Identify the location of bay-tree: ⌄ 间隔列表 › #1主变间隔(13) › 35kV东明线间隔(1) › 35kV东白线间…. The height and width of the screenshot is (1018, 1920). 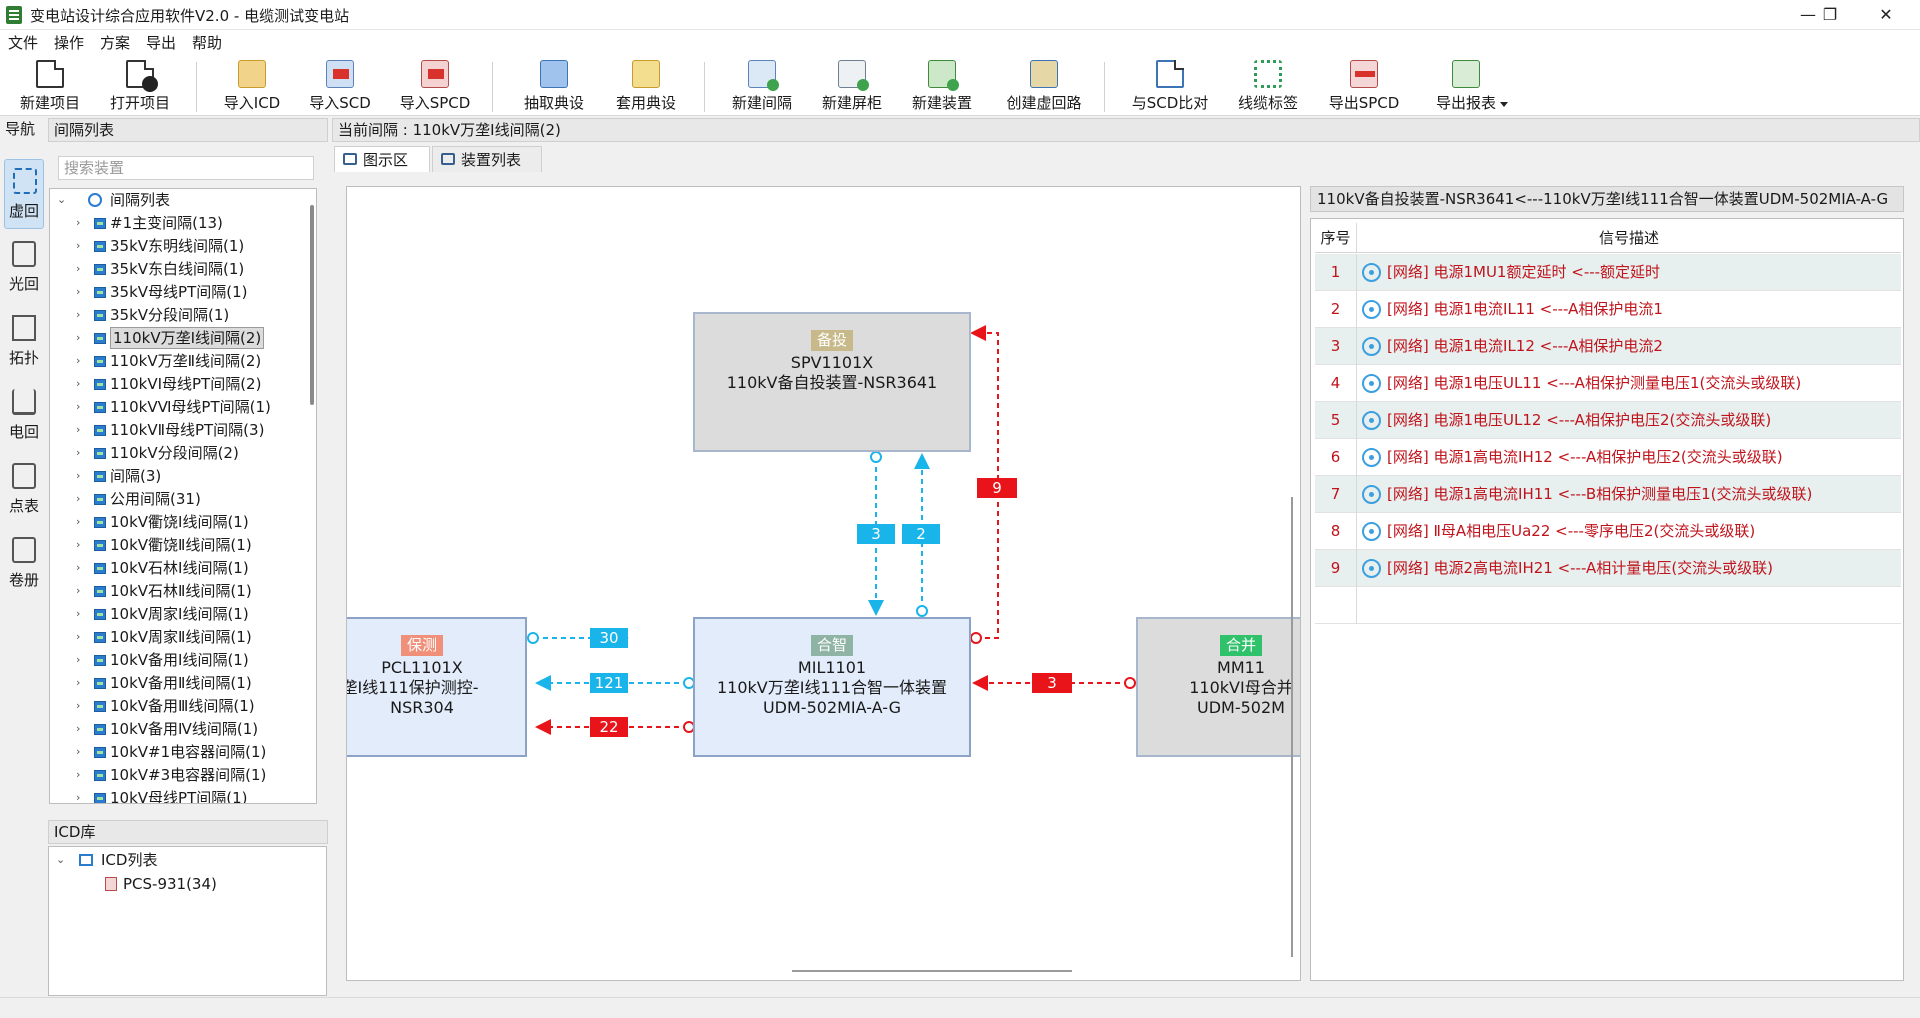
(183, 496).